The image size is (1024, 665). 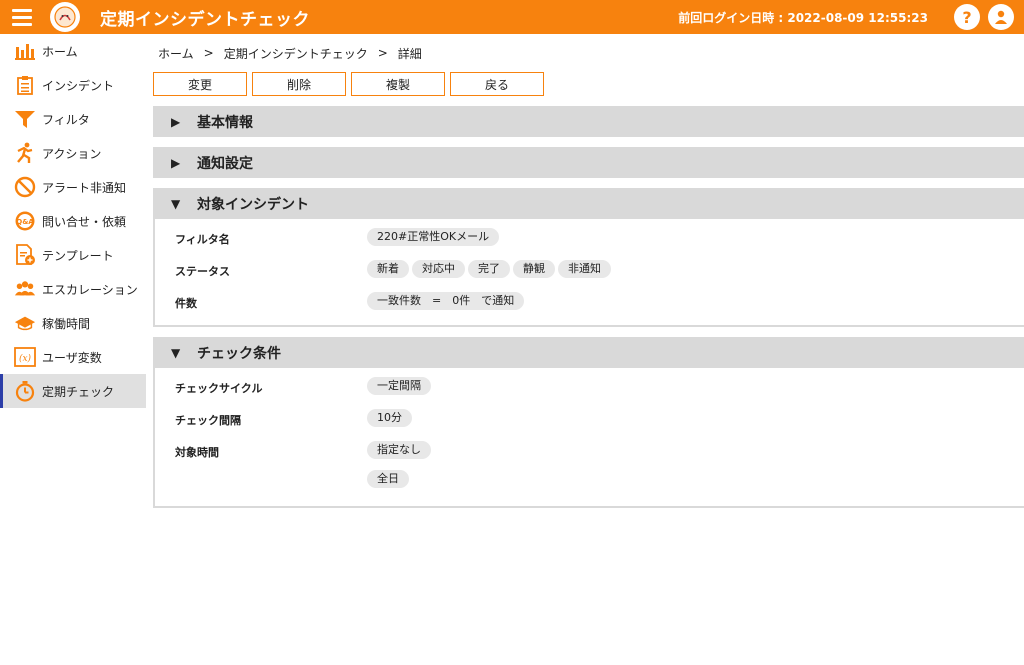 I want to click on svg-text: (x), so click(x=25, y=358).